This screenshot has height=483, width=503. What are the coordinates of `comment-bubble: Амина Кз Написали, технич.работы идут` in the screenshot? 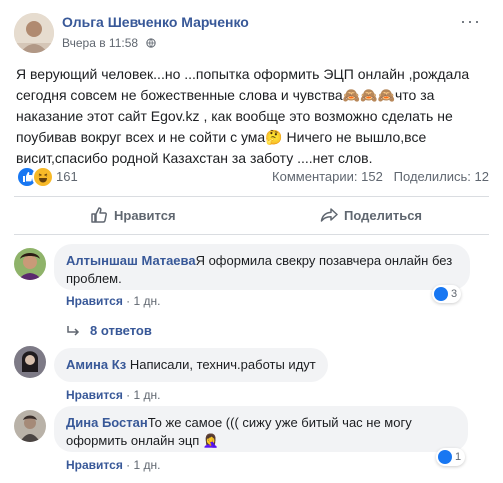 It's located at (191, 365).